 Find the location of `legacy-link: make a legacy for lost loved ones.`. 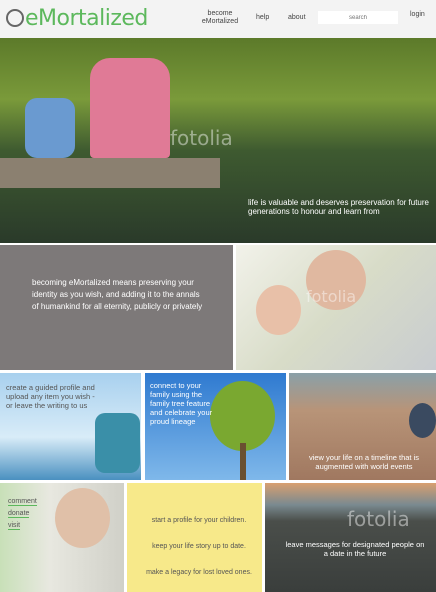

legacy-link: make a legacy for lost loved ones. is located at coordinates (199, 573).